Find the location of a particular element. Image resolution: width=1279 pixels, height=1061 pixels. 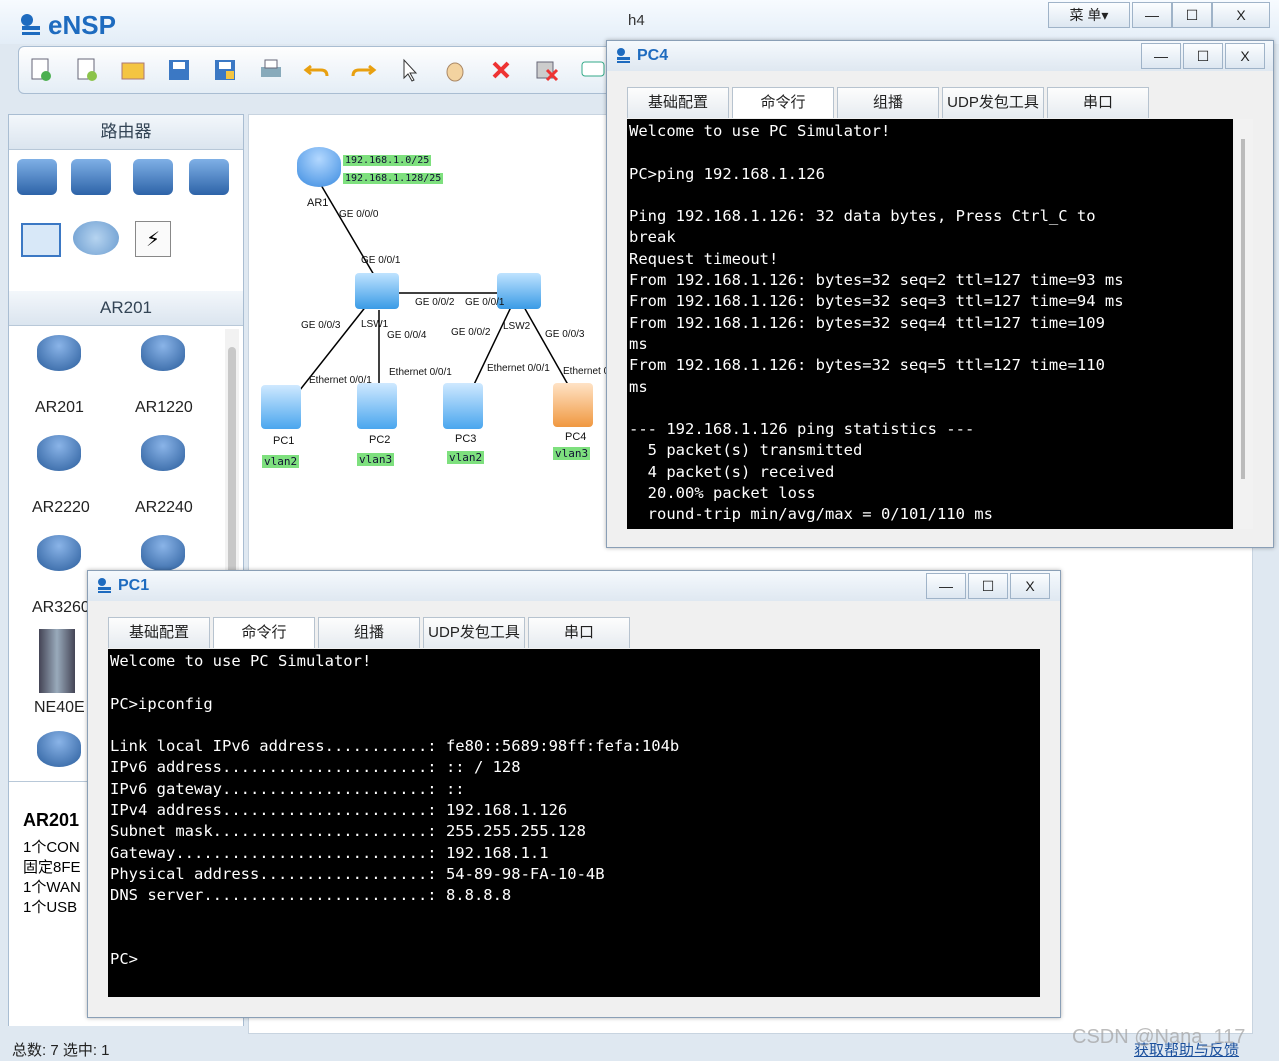

terminal-line: PC>ipconfig is located at coordinates (161, 703).